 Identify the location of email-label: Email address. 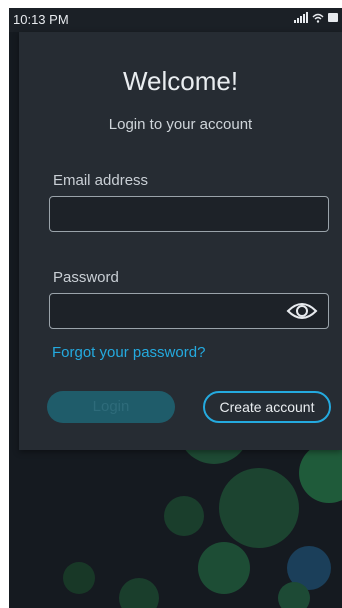
(101, 180).